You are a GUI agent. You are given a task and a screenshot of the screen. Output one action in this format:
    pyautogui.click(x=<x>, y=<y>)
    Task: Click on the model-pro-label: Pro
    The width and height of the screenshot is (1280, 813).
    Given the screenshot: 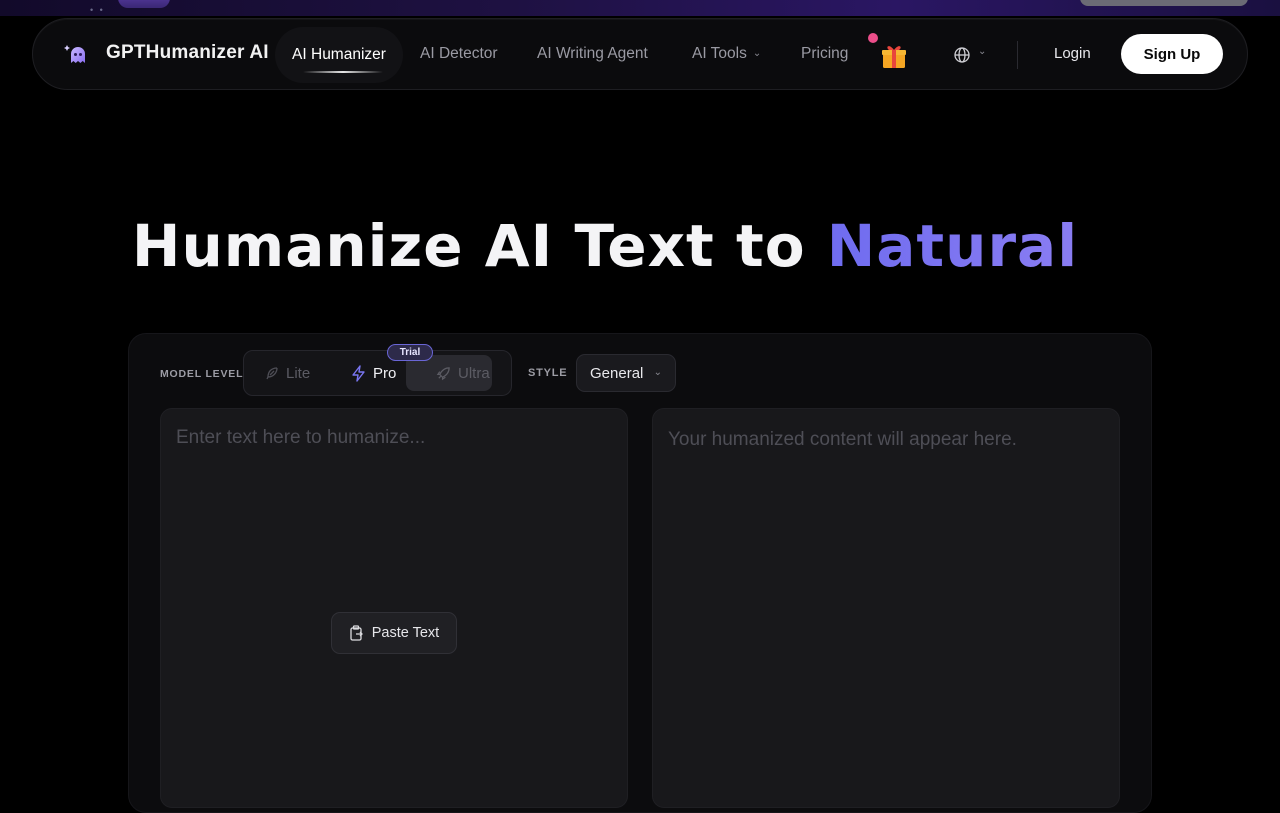 What is the action you would take?
    pyautogui.click(x=385, y=373)
    